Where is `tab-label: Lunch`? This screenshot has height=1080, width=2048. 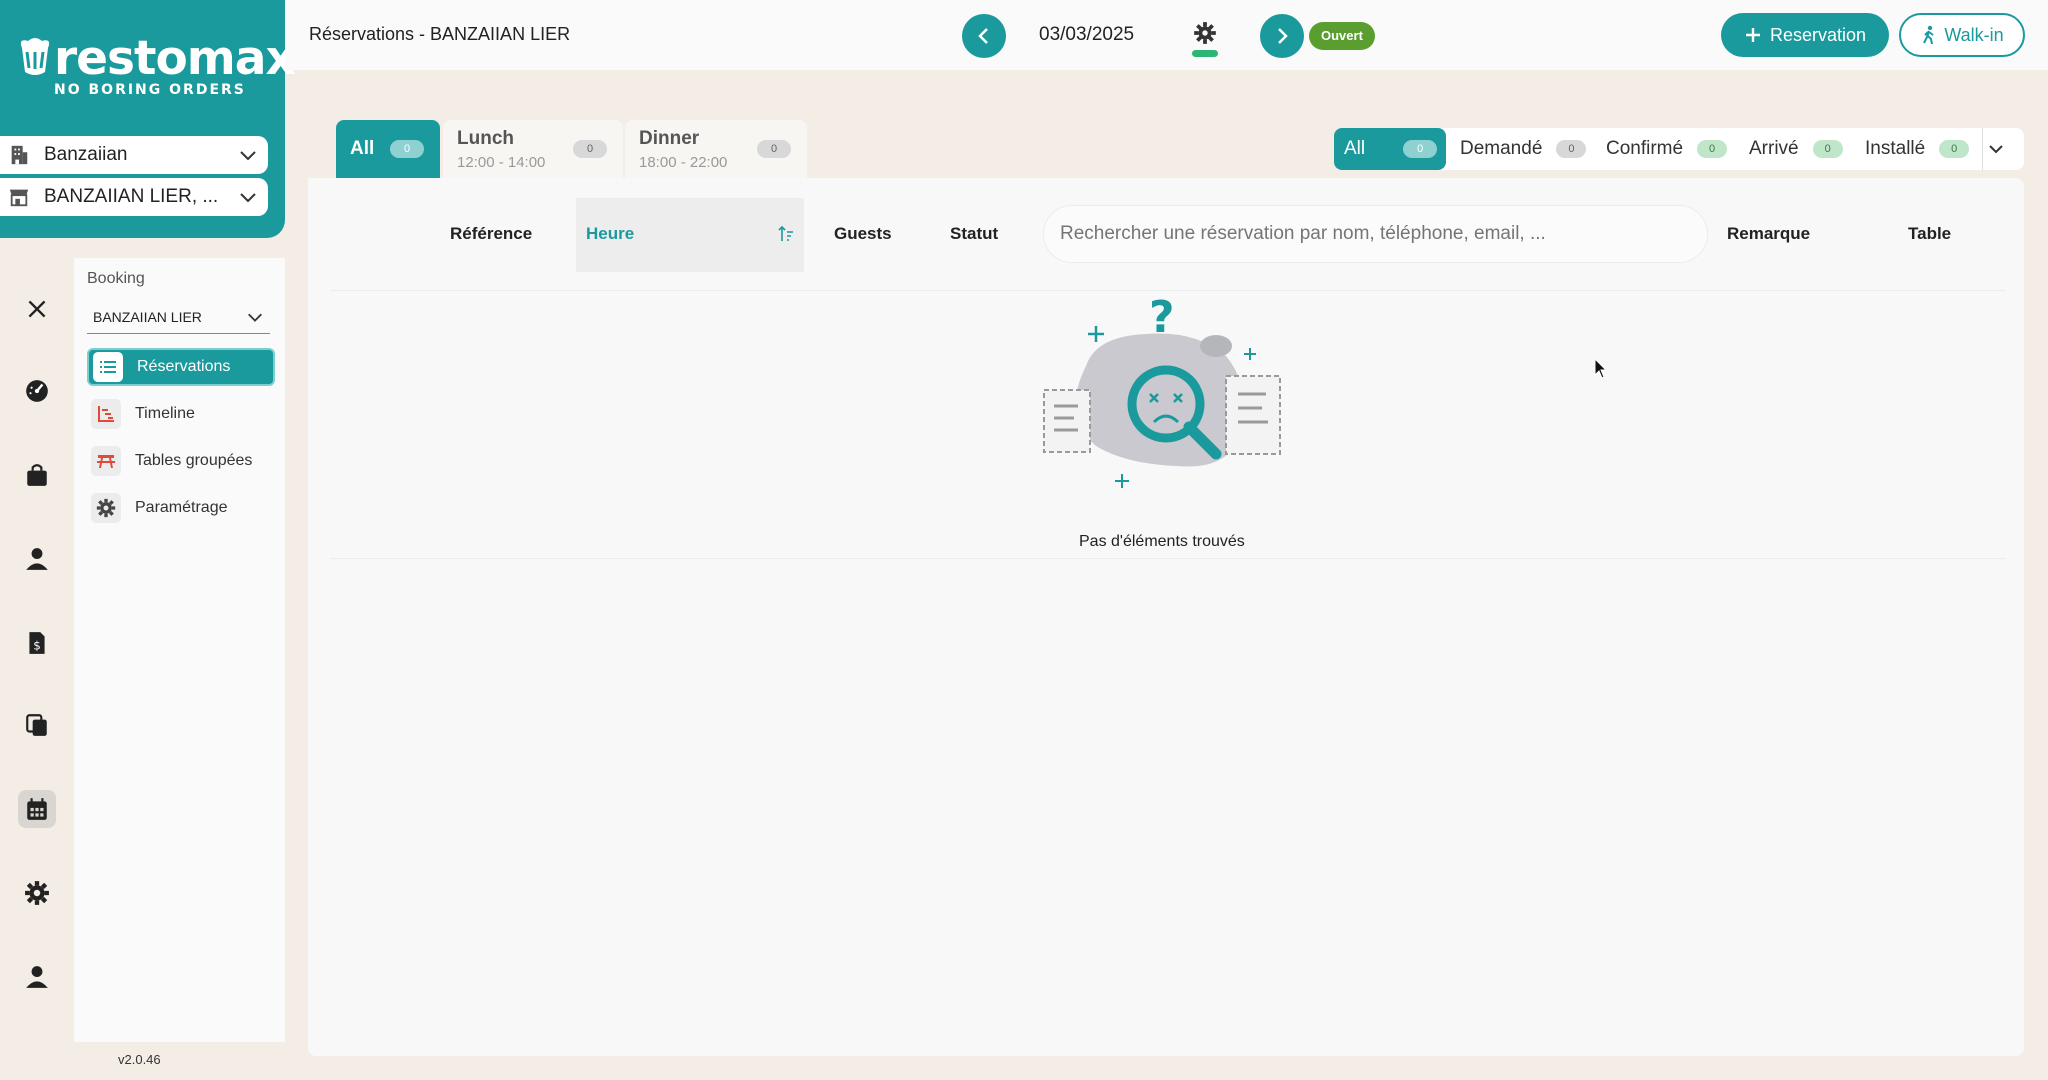 tab-label: Lunch is located at coordinates (485, 138).